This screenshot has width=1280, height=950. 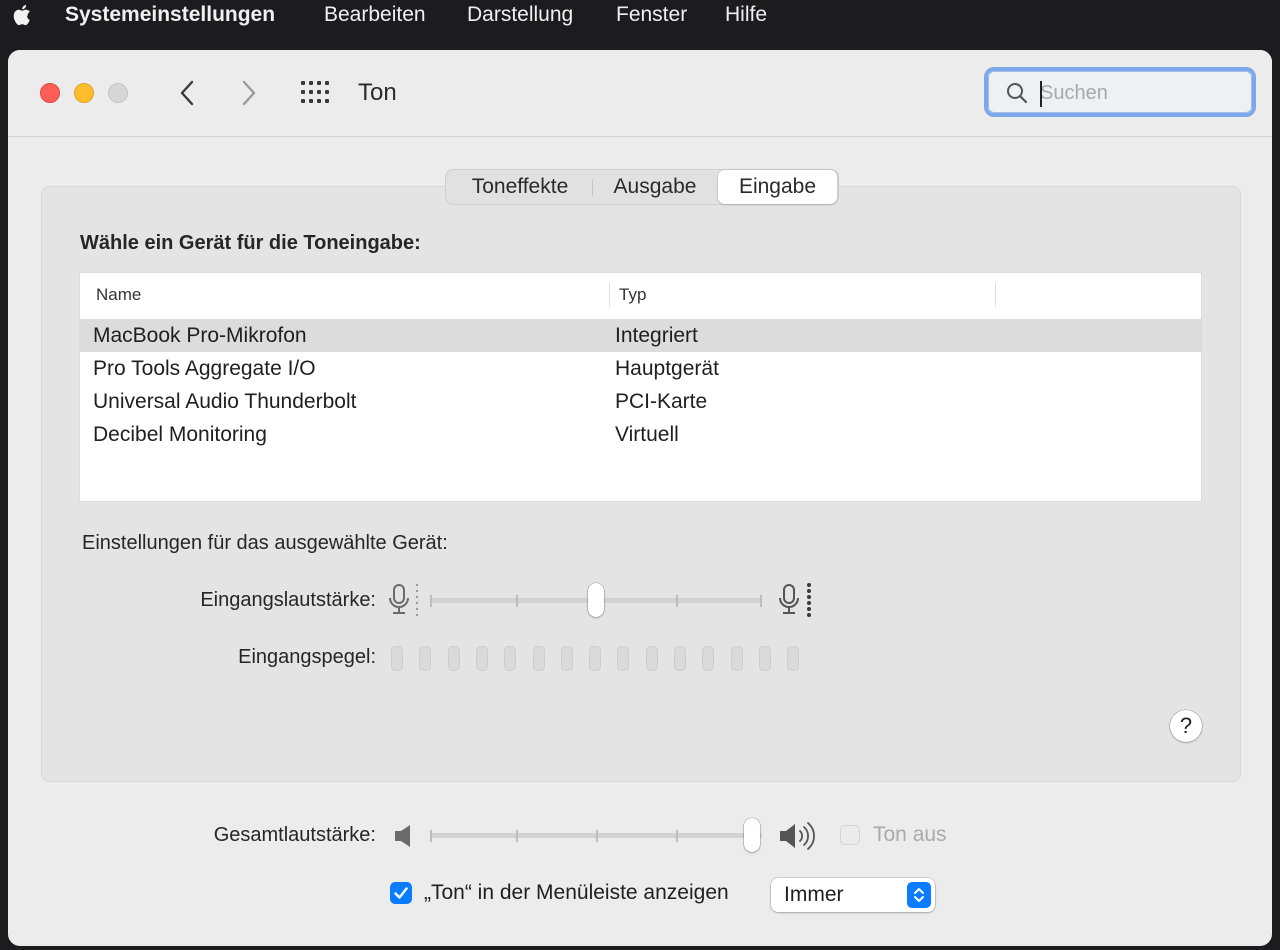 I want to click on close-button, so click(x=50, y=93).